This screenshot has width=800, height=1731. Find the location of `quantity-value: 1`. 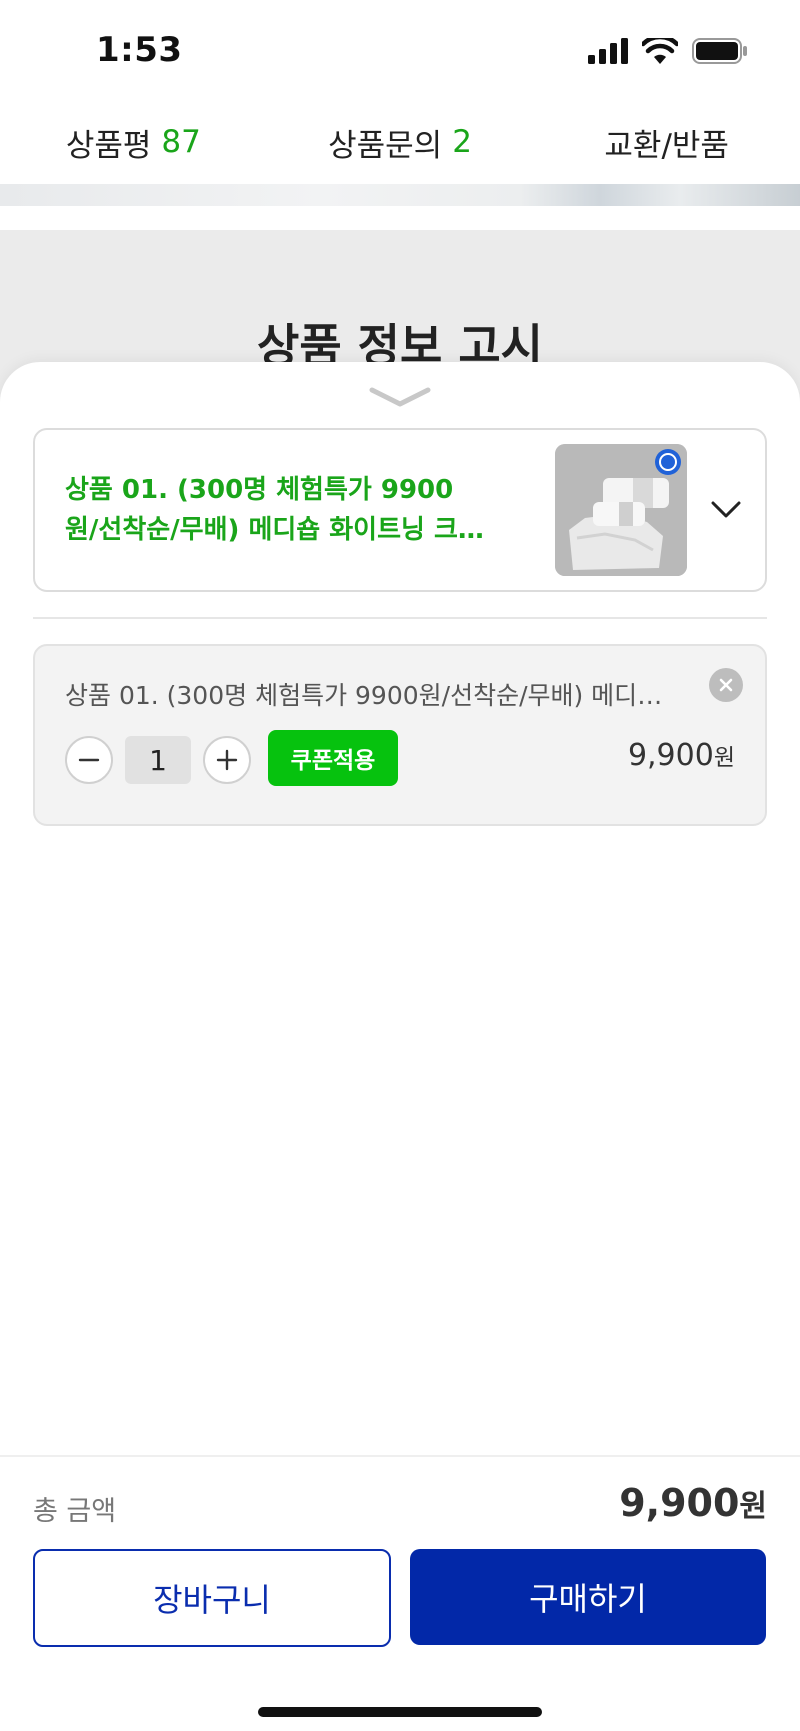

quantity-value: 1 is located at coordinates (158, 760).